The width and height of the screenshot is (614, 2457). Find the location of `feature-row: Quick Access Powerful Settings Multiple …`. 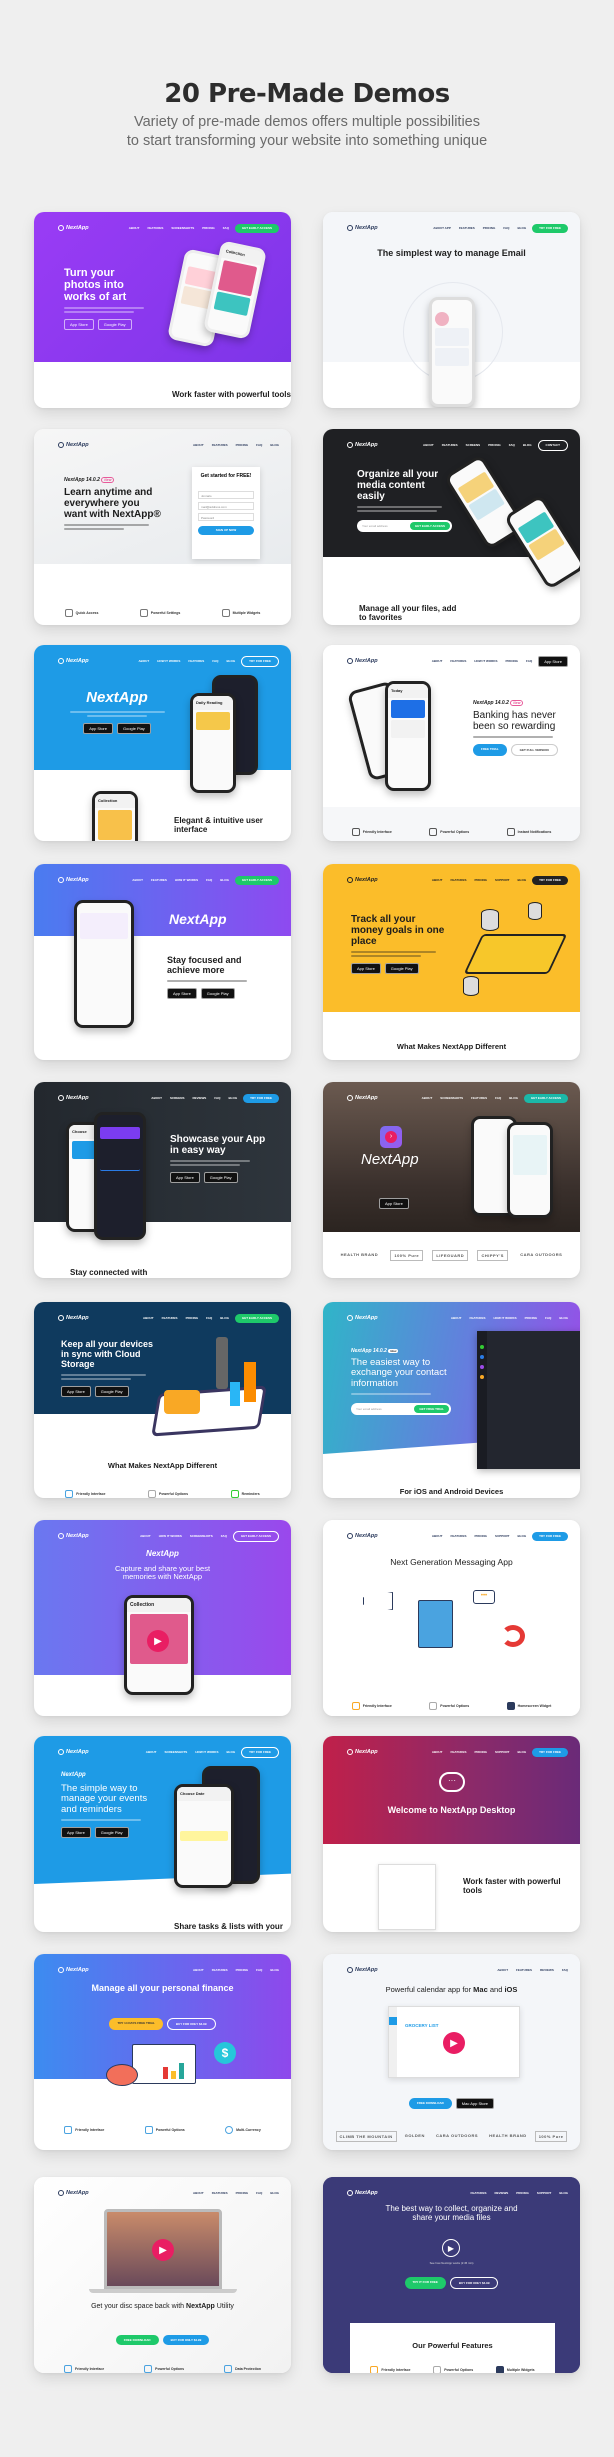

feature-row: Quick Access Powerful Settings Multiple … is located at coordinates (162, 613).